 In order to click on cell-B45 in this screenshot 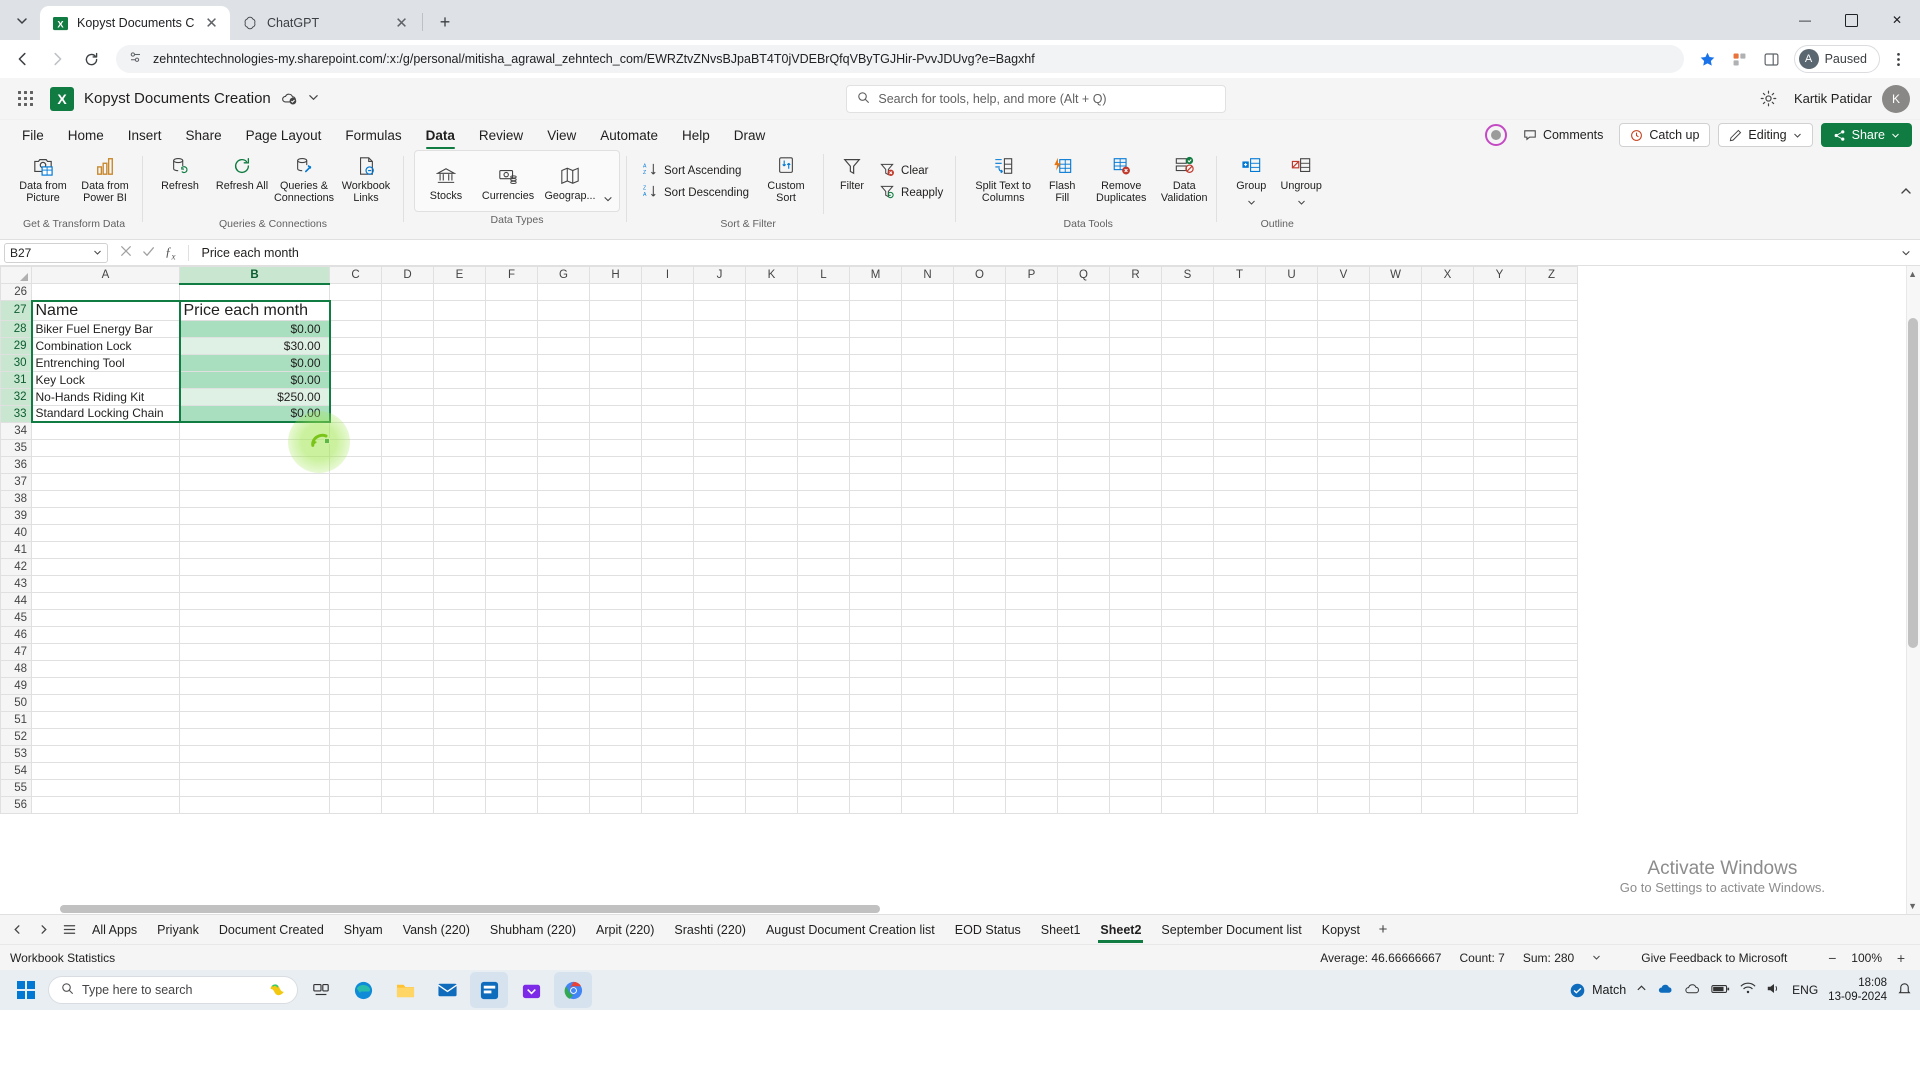, I will do `click(254, 618)`.